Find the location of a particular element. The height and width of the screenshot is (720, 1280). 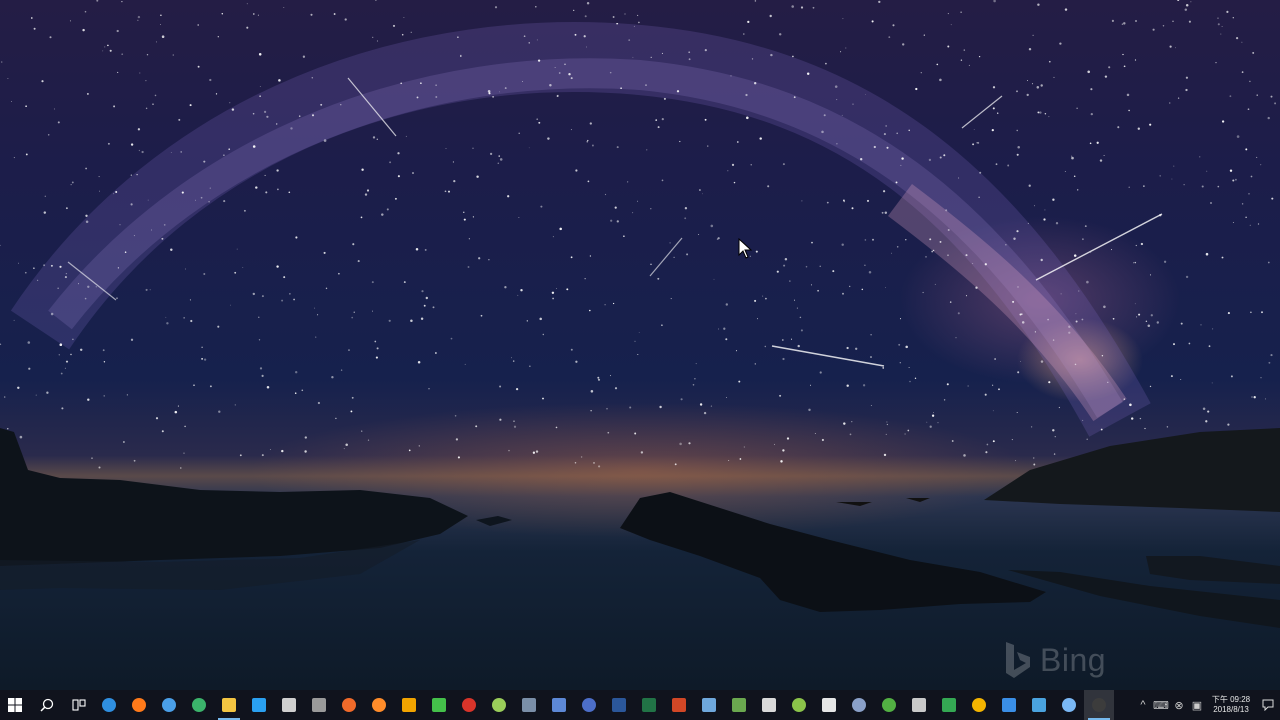

powerpoint-taskbar-button is located at coordinates (679, 705).